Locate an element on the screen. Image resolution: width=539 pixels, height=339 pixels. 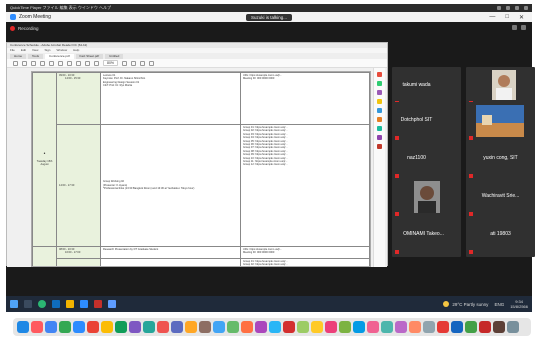
teams-icon is located at coordinates (177, 327).